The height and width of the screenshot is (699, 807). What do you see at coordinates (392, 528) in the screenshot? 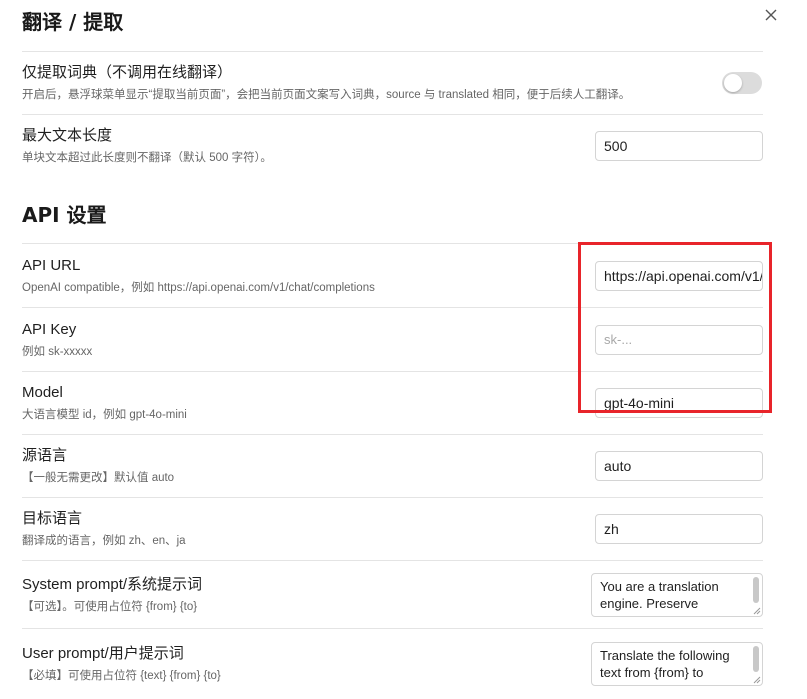
I see `setting-row-target-lang: 目标语言 翻译成的语言，例如 zh、en、ja zh` at bounding box center [392, 528].